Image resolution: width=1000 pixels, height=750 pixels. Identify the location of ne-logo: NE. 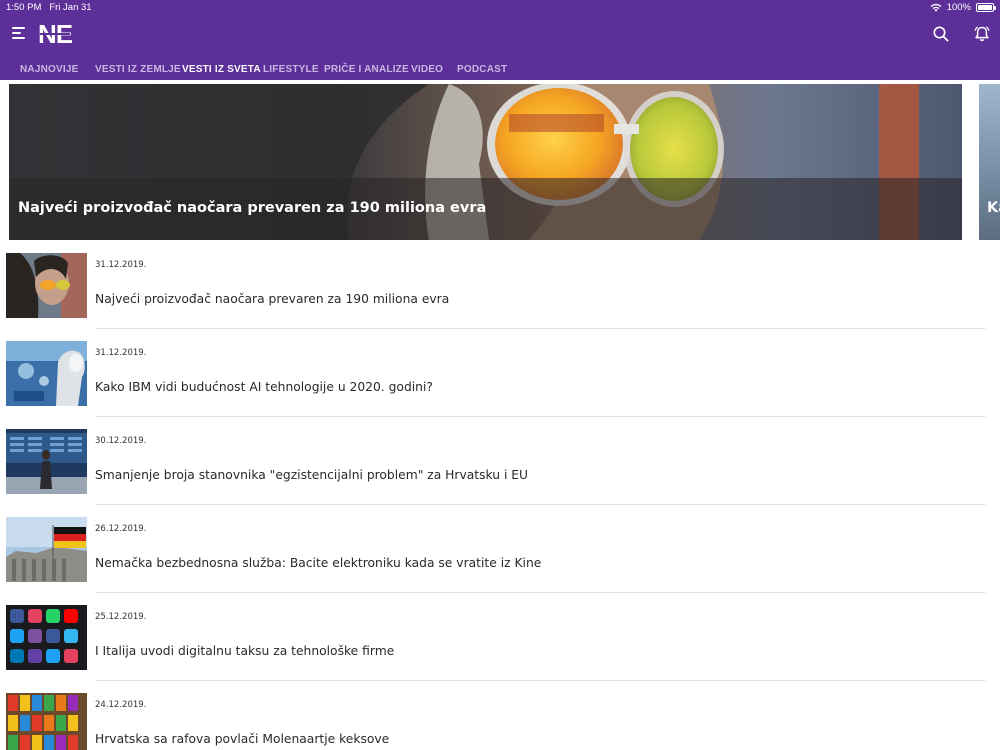
(55, 33).